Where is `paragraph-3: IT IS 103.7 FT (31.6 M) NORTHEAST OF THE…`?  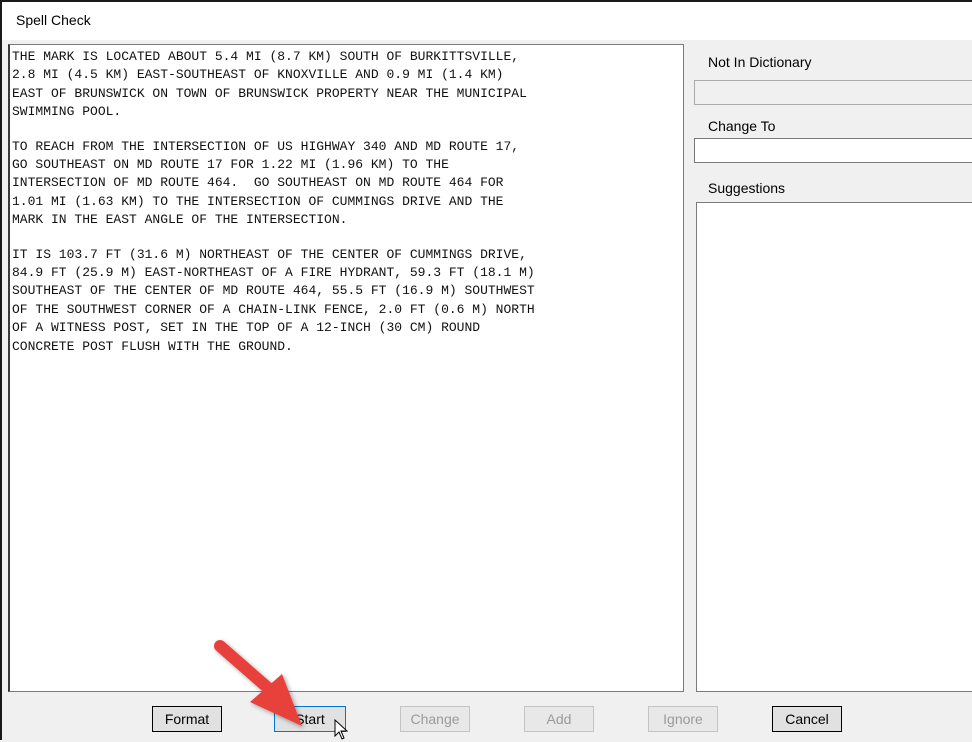 paragraph-3: IT IS 103.7 FT (31.6 M) NORTHEAST OF THE… is located at coordinates (273, 300).